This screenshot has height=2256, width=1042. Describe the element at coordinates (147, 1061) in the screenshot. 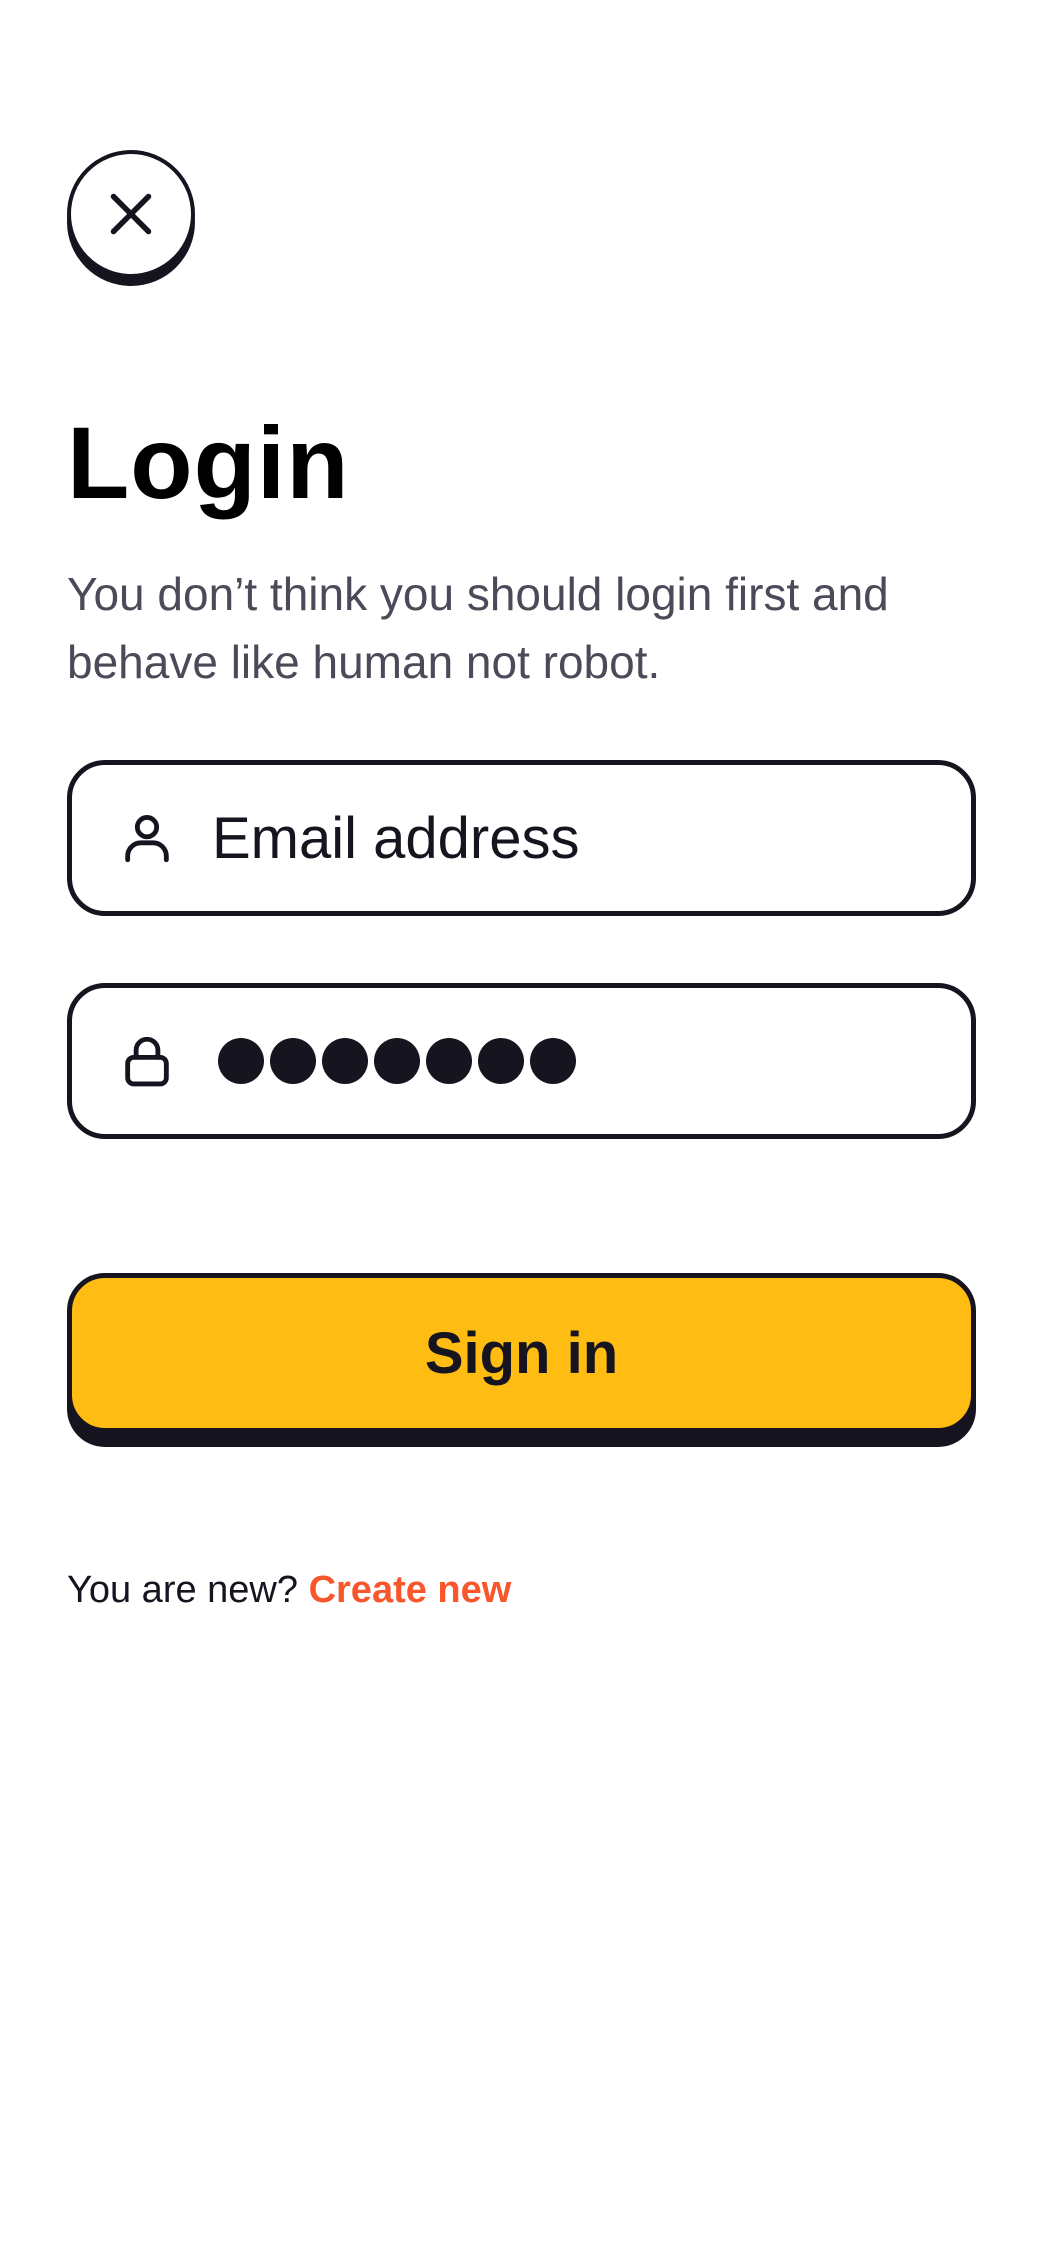

I see `lock-icon` at that location.